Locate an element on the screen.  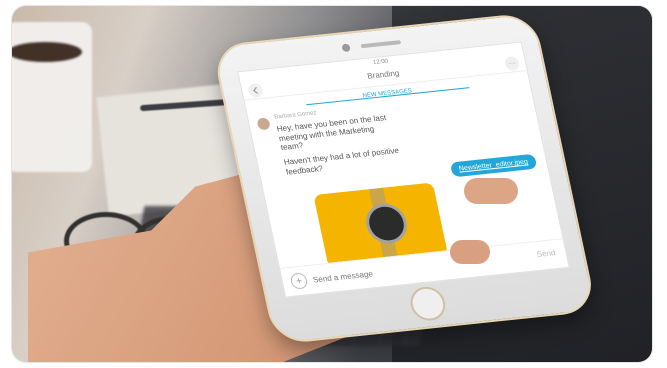
home-button is located at coordinates (428, 304).